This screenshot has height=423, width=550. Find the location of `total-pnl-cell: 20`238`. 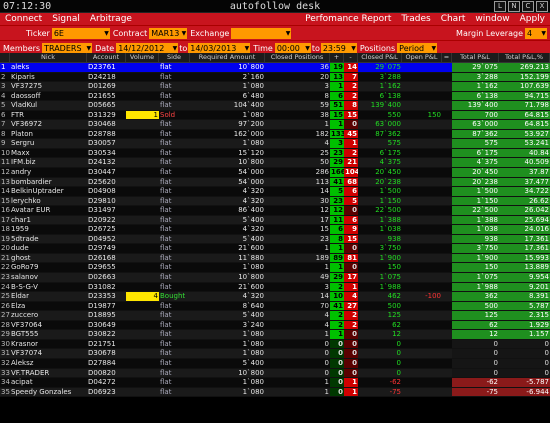

total-pnl-cell: 20`238 is located at coordinates (475, 182).